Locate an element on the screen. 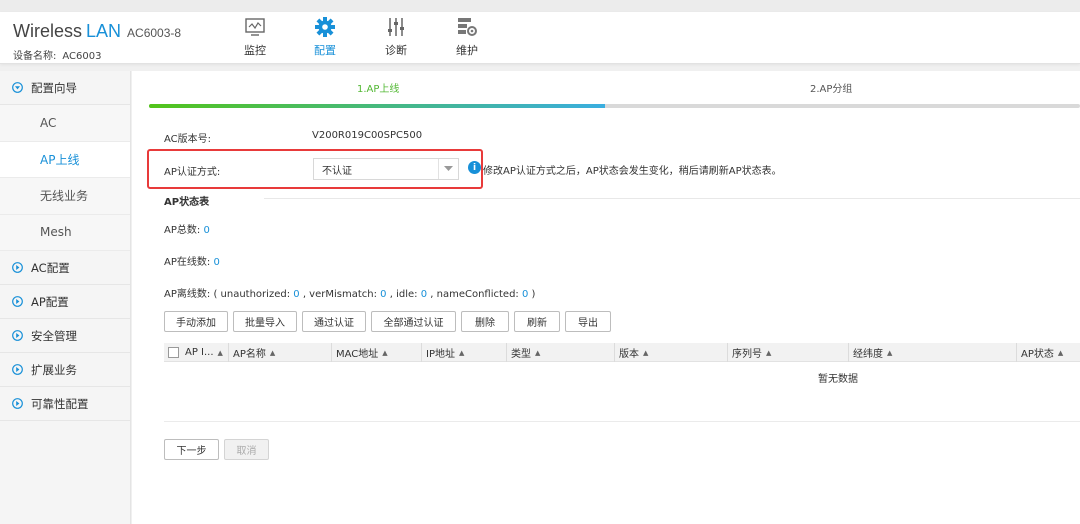 The height and width of the screenshot is (524, 1080). top-strip is located at coordinates (540, 6).